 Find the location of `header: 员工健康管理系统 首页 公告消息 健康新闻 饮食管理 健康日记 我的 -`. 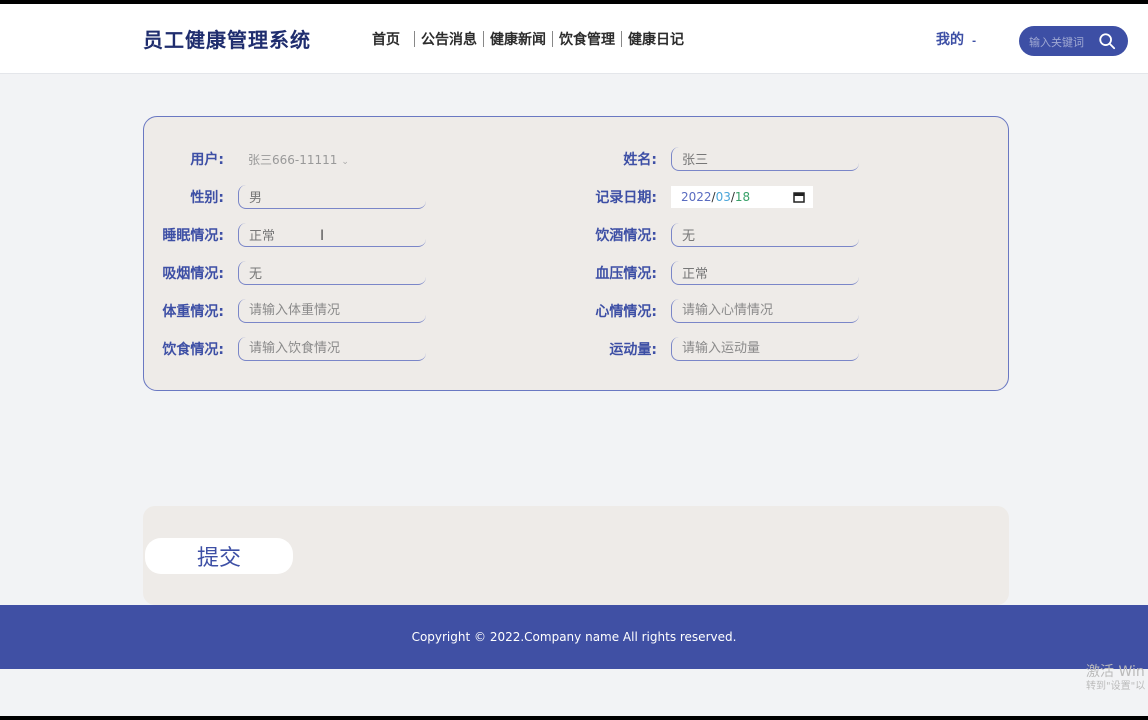

header: 员工健康管理系统 首页 公告消息 健康新闻 饮食管理 健康日记 我的 - is located at coordinates (574, 39).